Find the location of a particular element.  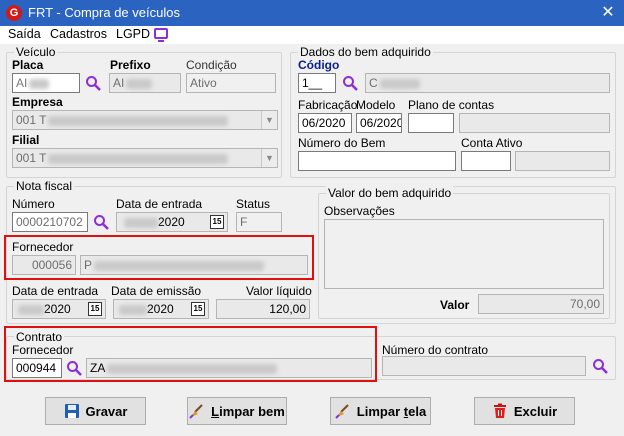

fornecedor-nf-code: 000056 is located at coordinates (44, 265).